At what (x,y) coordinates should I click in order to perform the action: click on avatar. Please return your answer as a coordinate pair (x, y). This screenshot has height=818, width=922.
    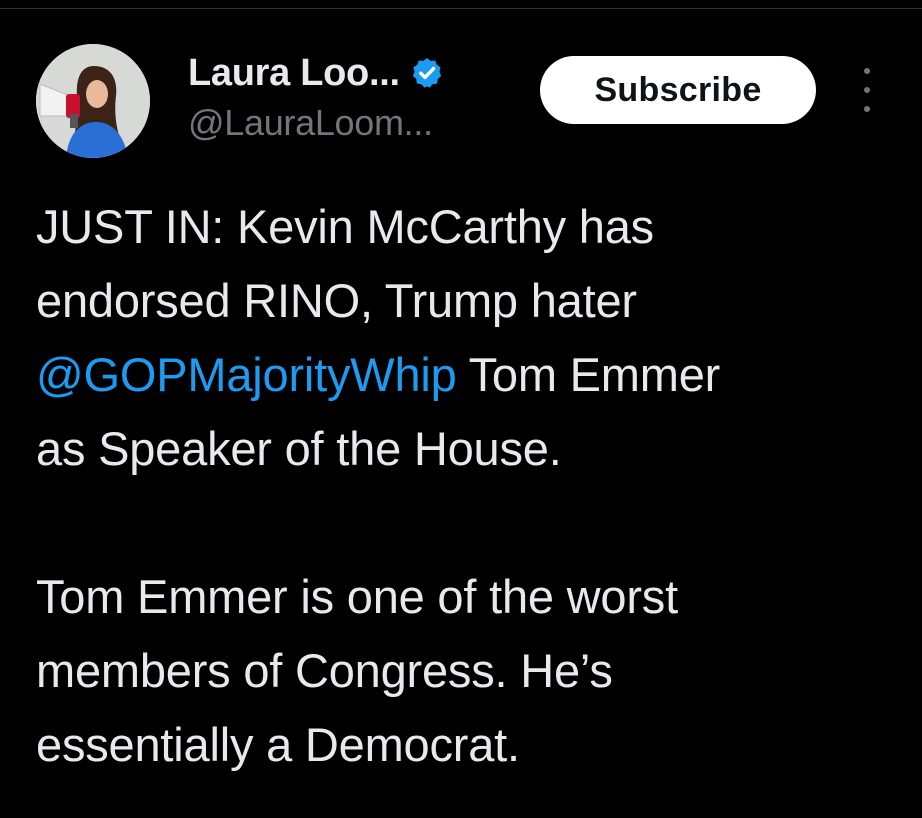
    Looking at the image, I should click on (93, 101).